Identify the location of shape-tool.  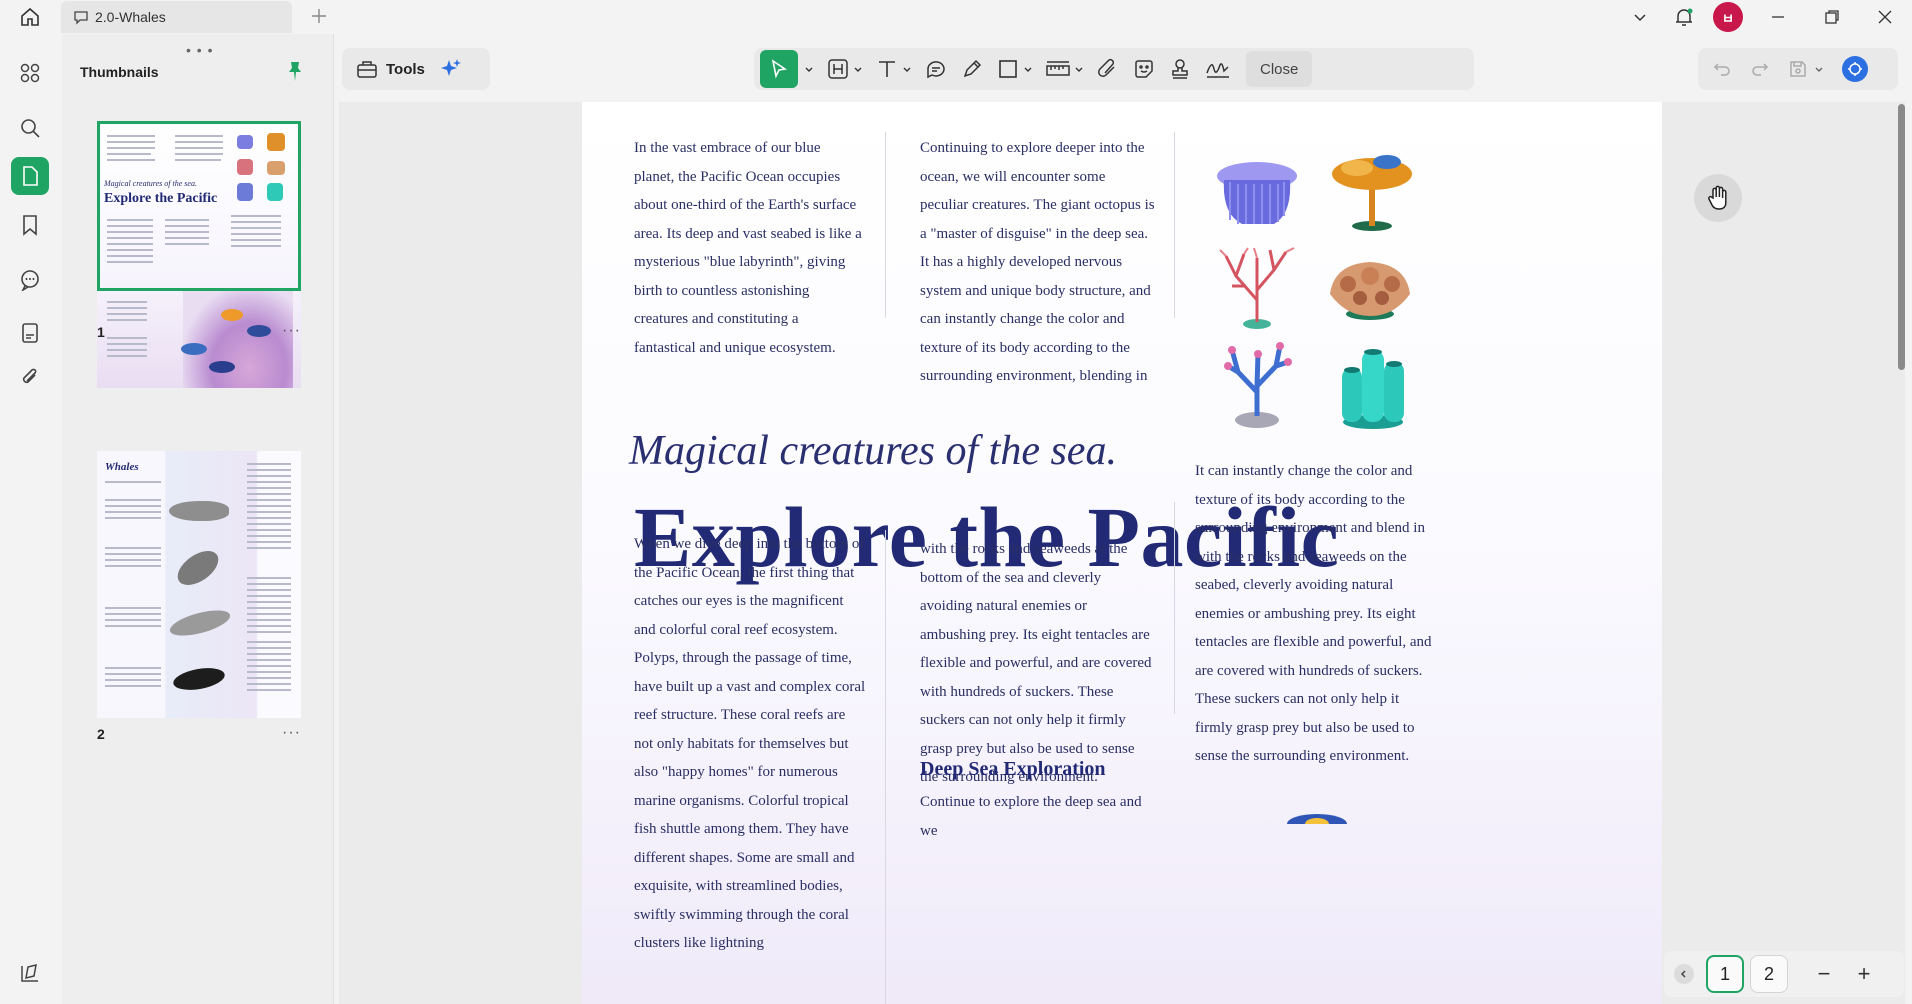
(1014, 69).